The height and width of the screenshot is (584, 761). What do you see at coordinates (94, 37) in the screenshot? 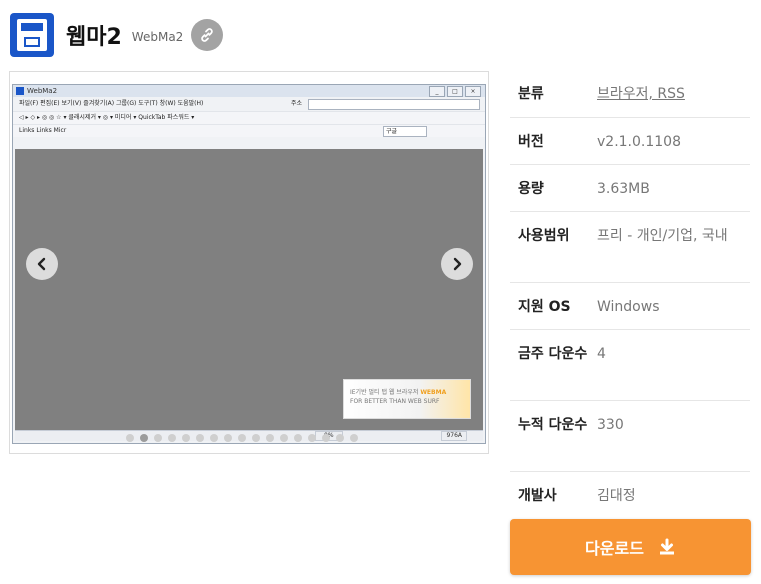
I see `app-title: 웹마2` at bounding box center [94, 37].